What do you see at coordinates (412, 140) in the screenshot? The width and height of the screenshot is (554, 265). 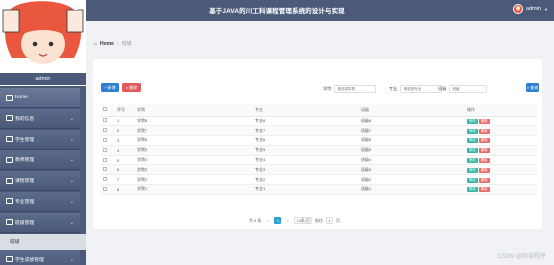 I see `table-cell: 班级6` at bounding box center [412, 140].